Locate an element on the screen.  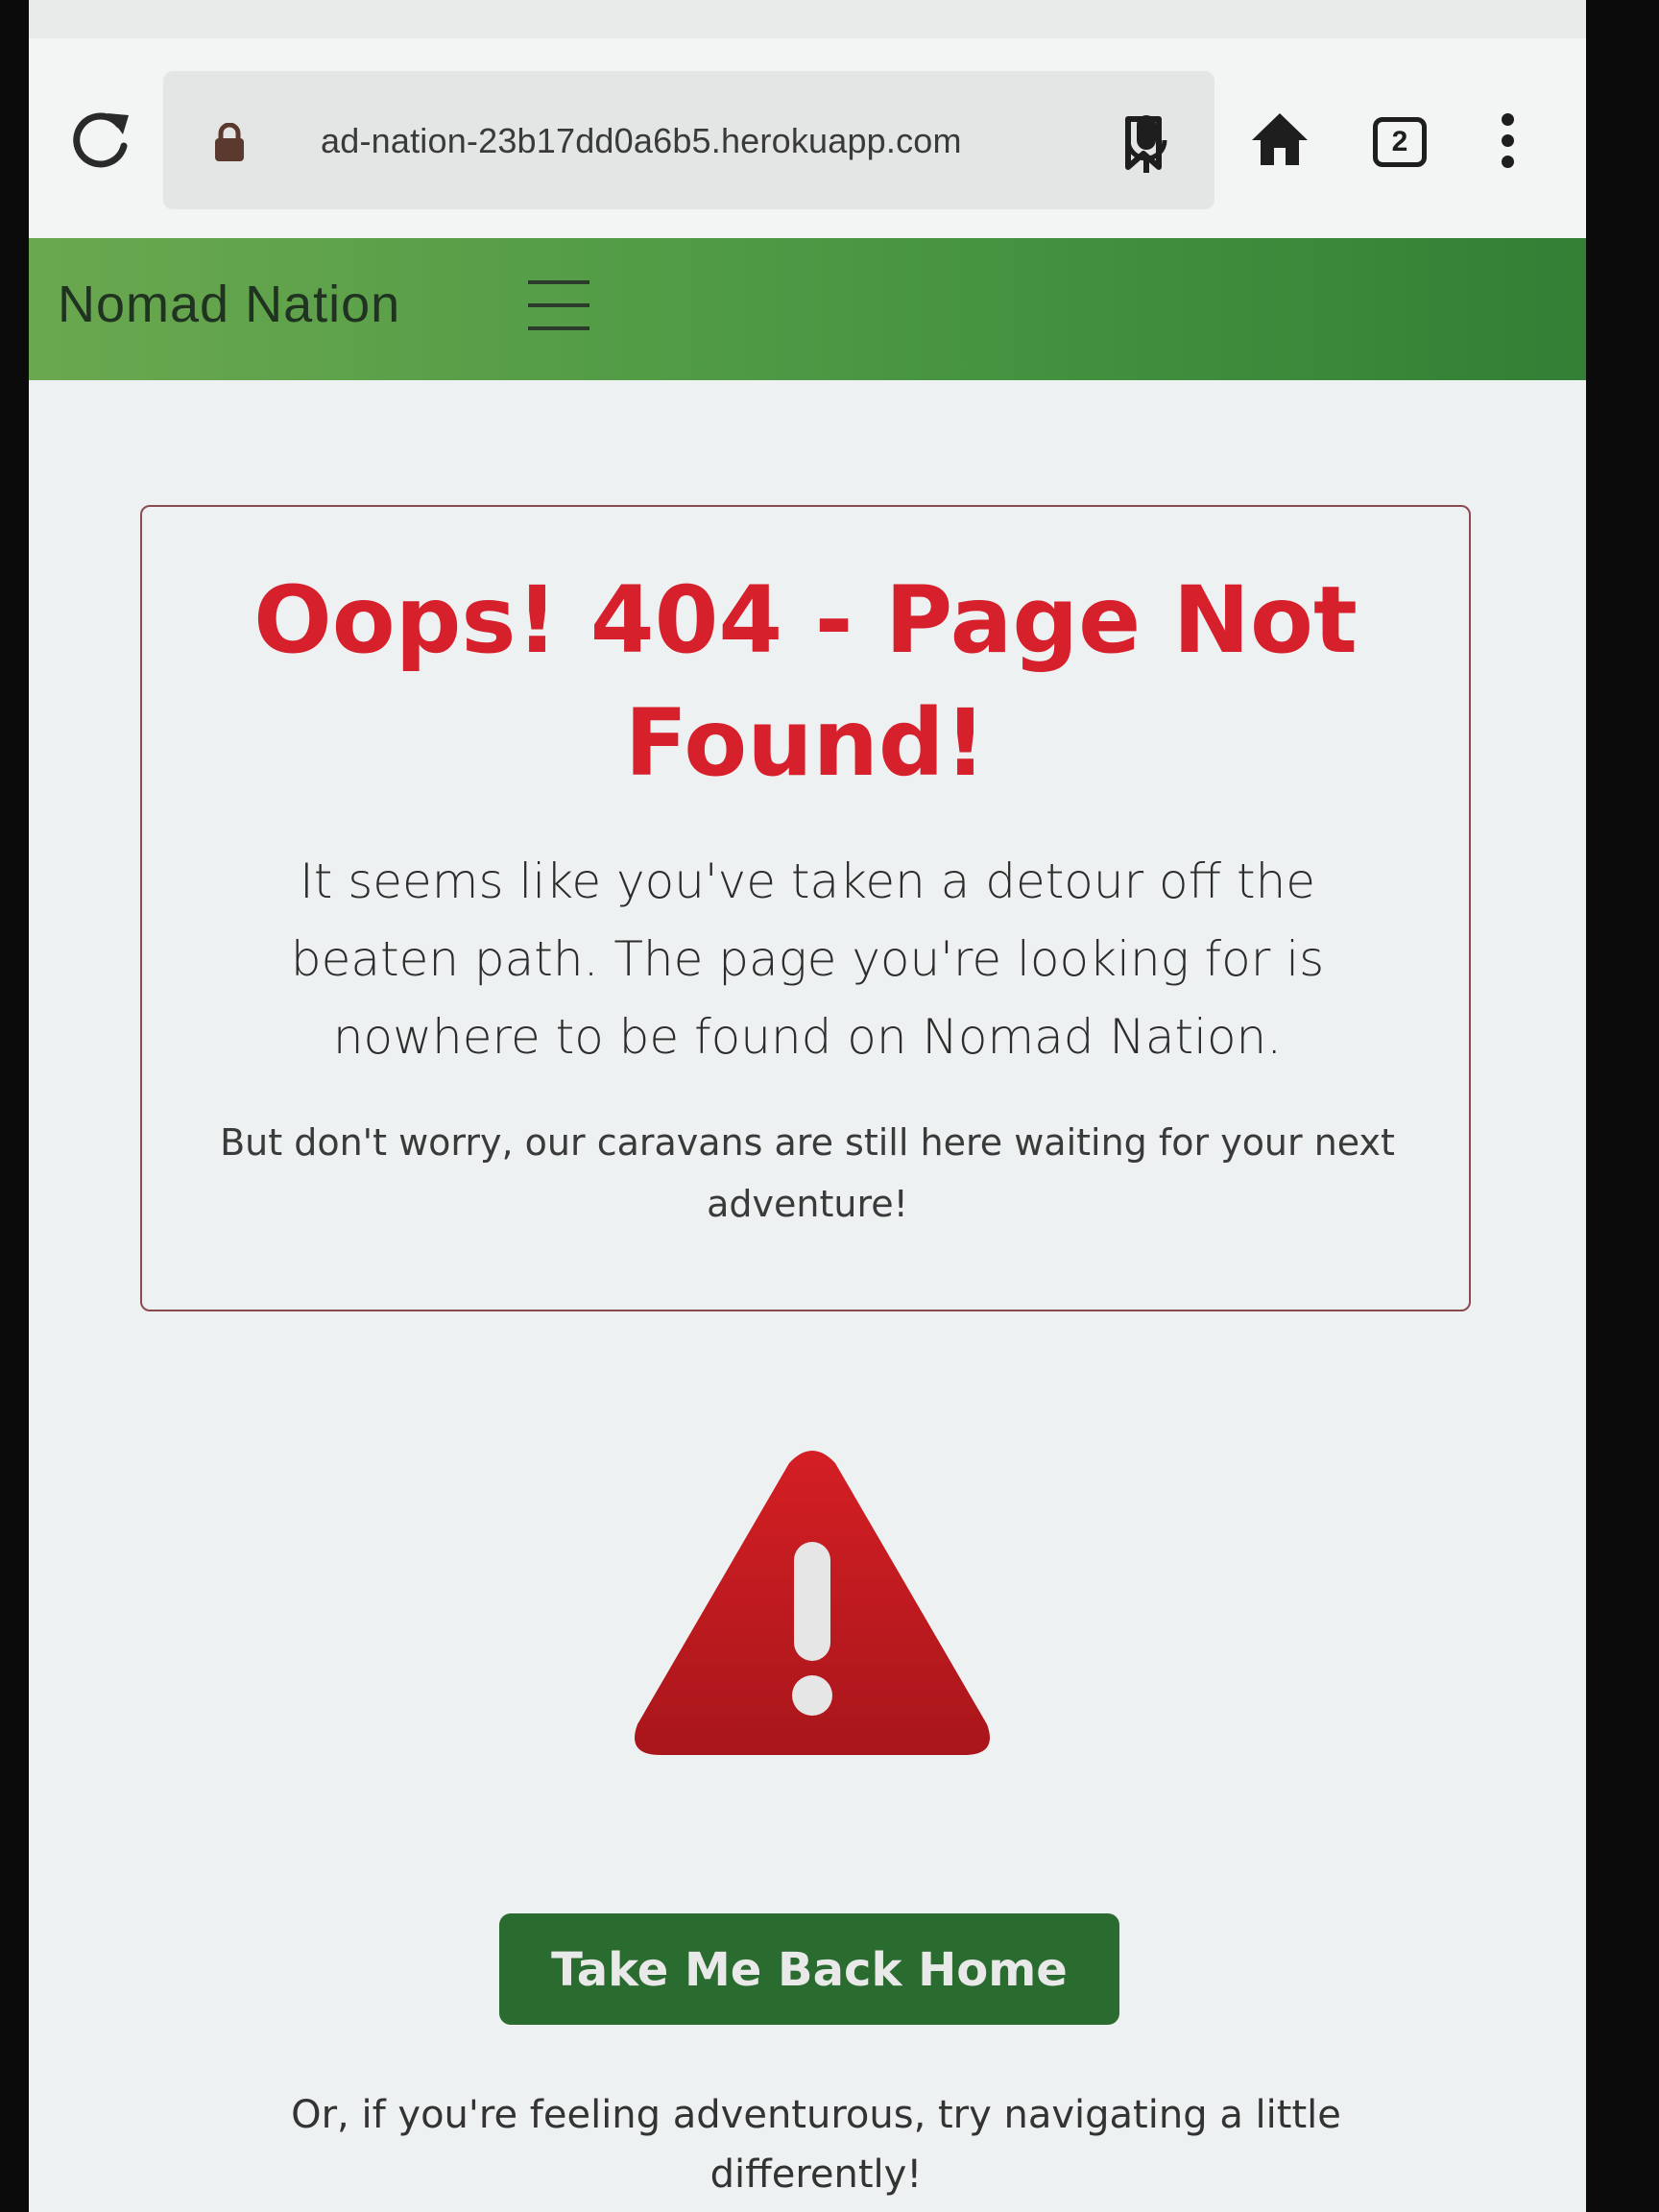
hamburger-menu-icon is located at coordinates (558, 307).